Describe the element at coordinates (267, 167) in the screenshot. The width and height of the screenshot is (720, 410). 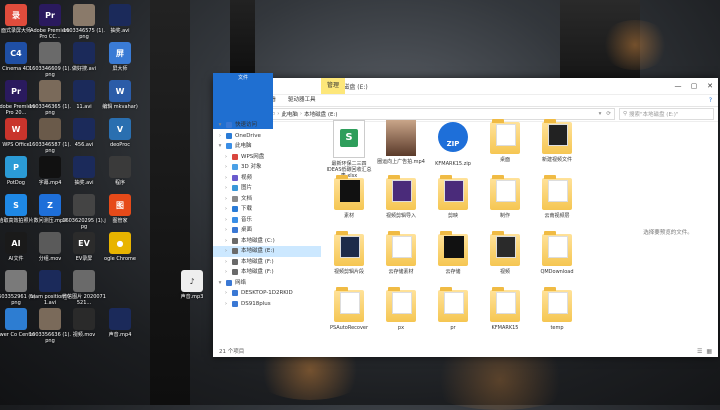
I see `nav-item: › 3D 对象` at that location.